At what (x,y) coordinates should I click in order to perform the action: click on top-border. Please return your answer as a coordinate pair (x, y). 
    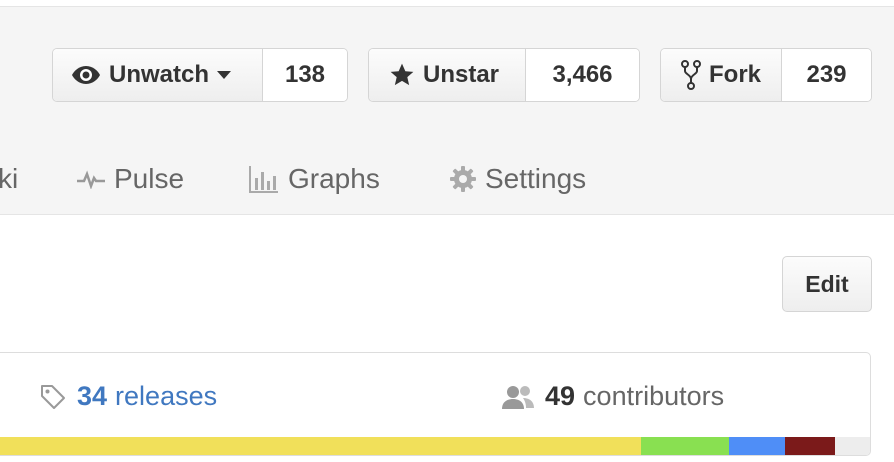
    Looking at the image, I should click on (447, 3).